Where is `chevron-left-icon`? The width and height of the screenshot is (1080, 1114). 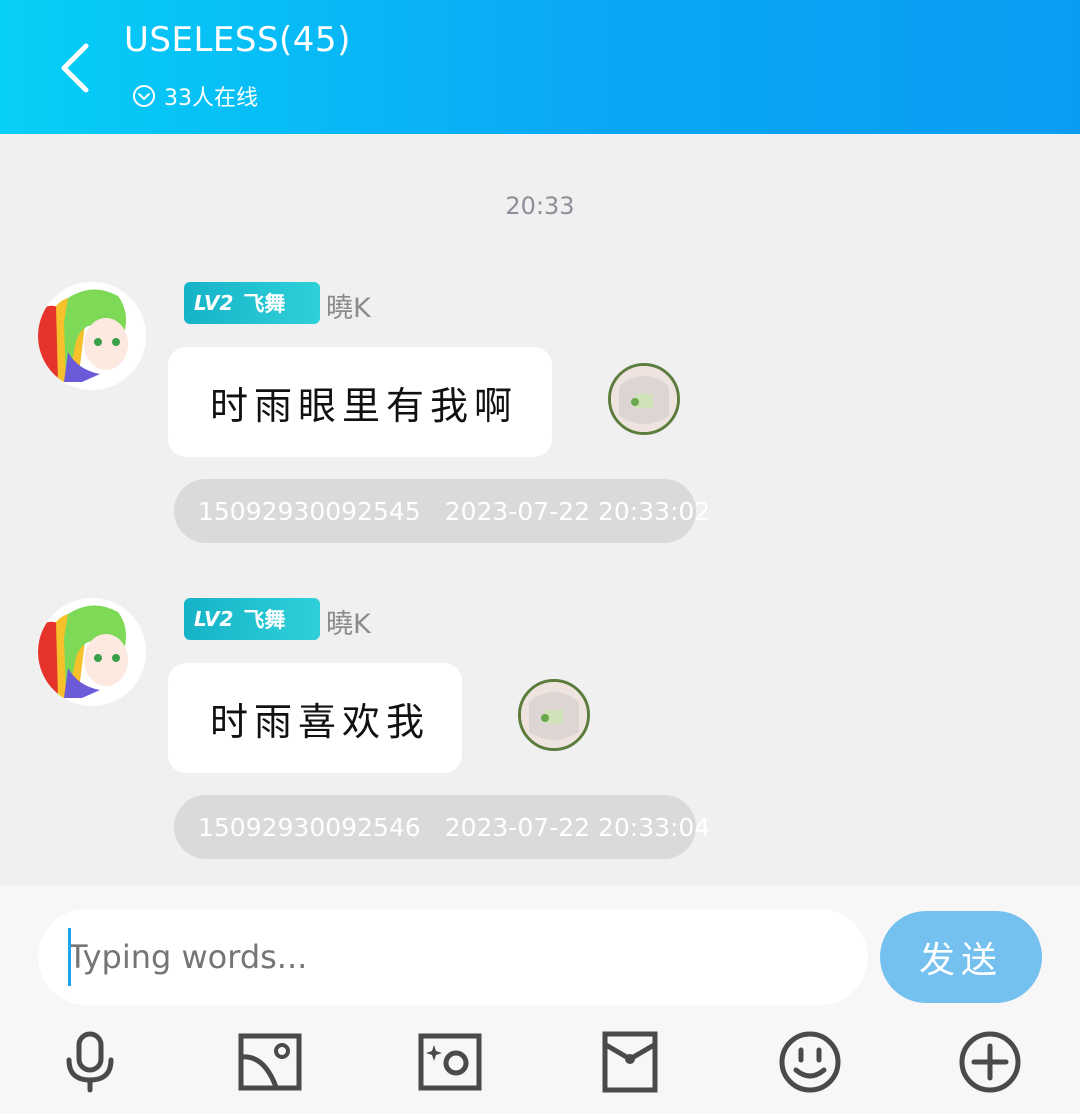
chevron-left-icon is located at coordinates (75, 68).